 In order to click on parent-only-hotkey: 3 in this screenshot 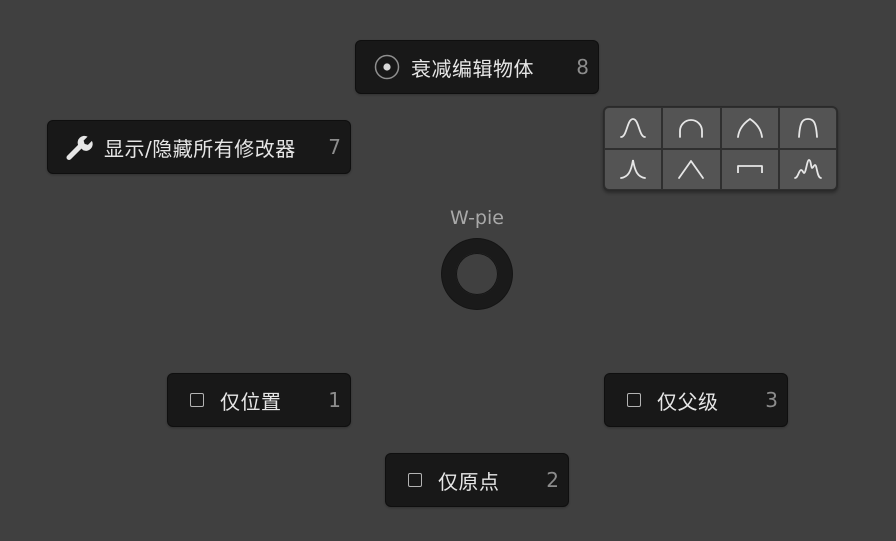, I will do `click(771, 400)`.